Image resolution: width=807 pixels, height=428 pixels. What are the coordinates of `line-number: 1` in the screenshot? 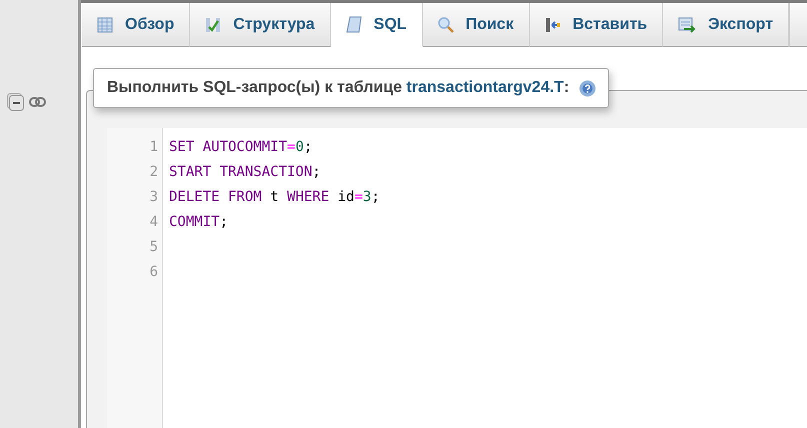 It's located at (153, 147).